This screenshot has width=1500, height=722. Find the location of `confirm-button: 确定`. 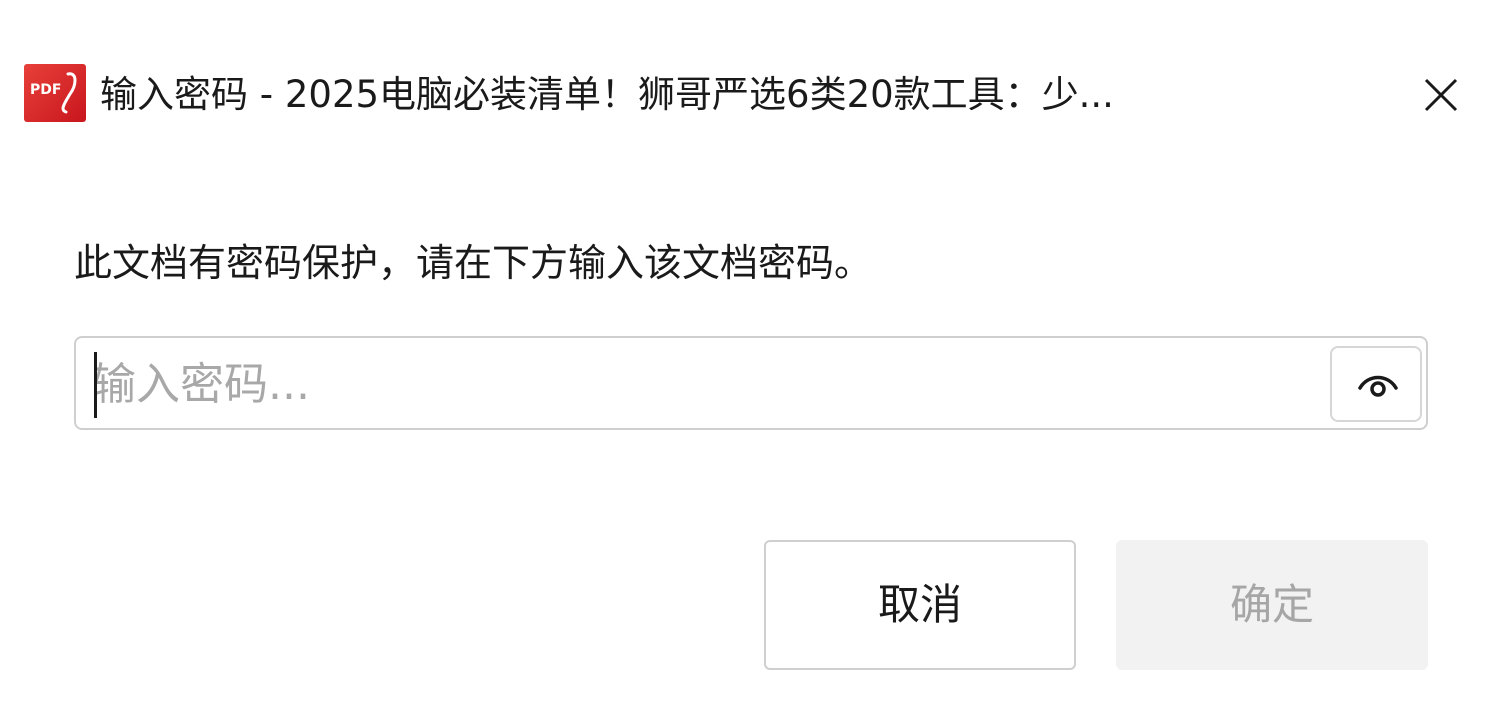

confirm-button: 确定 is located at coordinates (1272, 605).